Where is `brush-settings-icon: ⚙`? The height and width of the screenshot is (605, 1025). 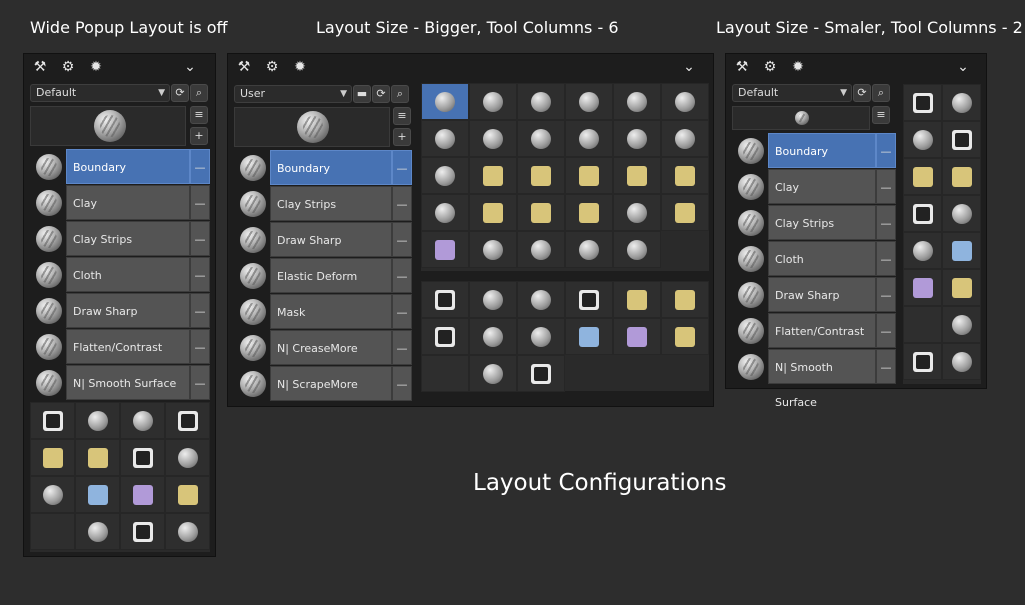 brush-settings-icon: ⚙ is located at coordinates (770, 67).